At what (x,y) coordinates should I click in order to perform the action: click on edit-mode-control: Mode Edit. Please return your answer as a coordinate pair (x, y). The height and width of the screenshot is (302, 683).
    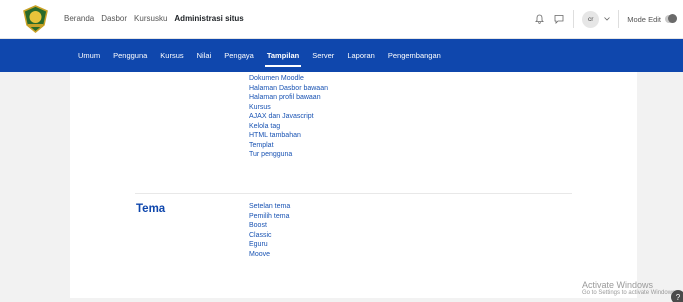
    Looking at the image, I should click on (652, 19).